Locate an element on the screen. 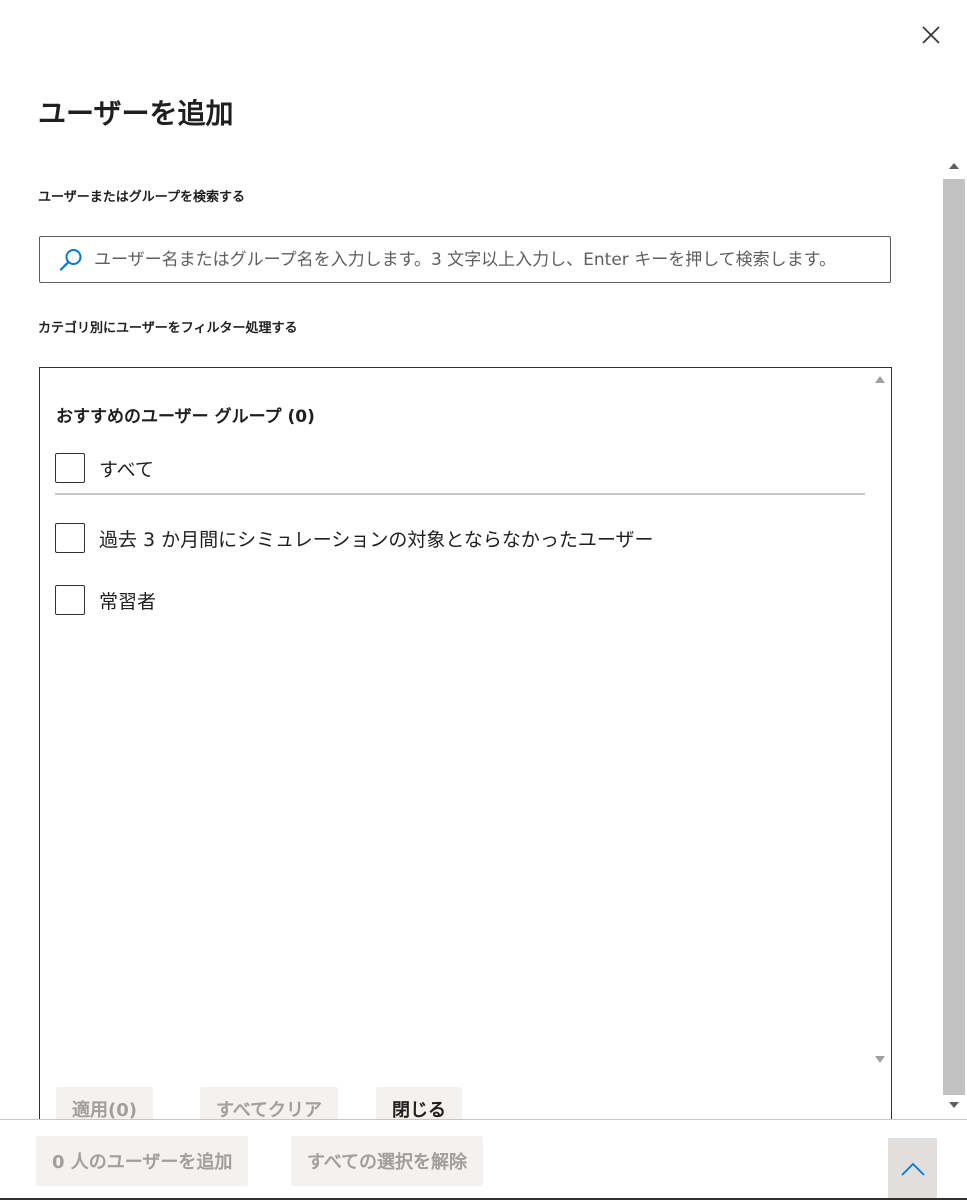 The height and width of the screenshot is (1200, 967). checkbox-not-simulated is located at coordinates (70, 538).